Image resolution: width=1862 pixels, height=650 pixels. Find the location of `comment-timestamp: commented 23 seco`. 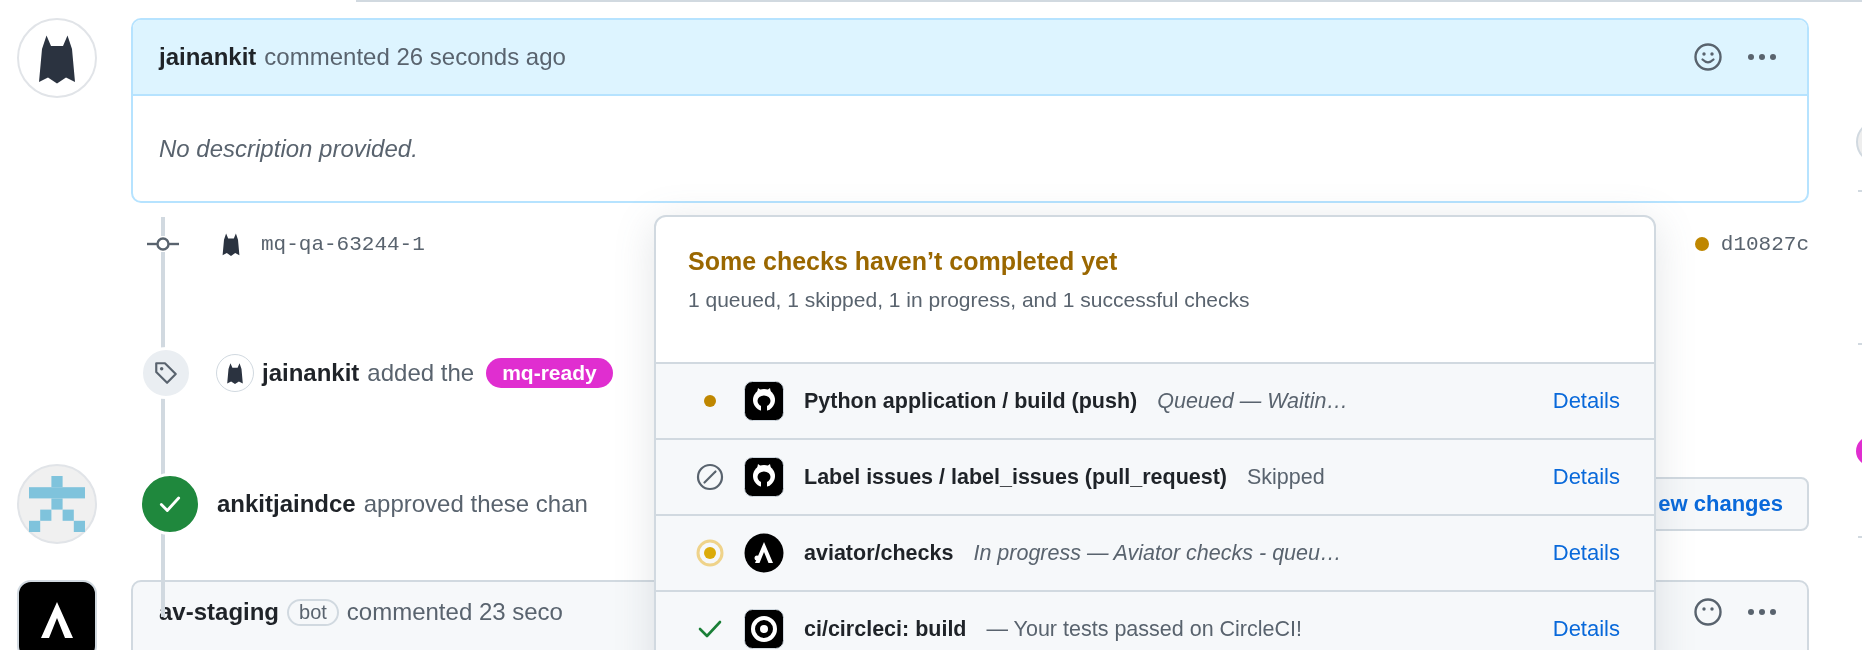

comment-timestamp: commented 23 seco is located at coordinates (454, 612).